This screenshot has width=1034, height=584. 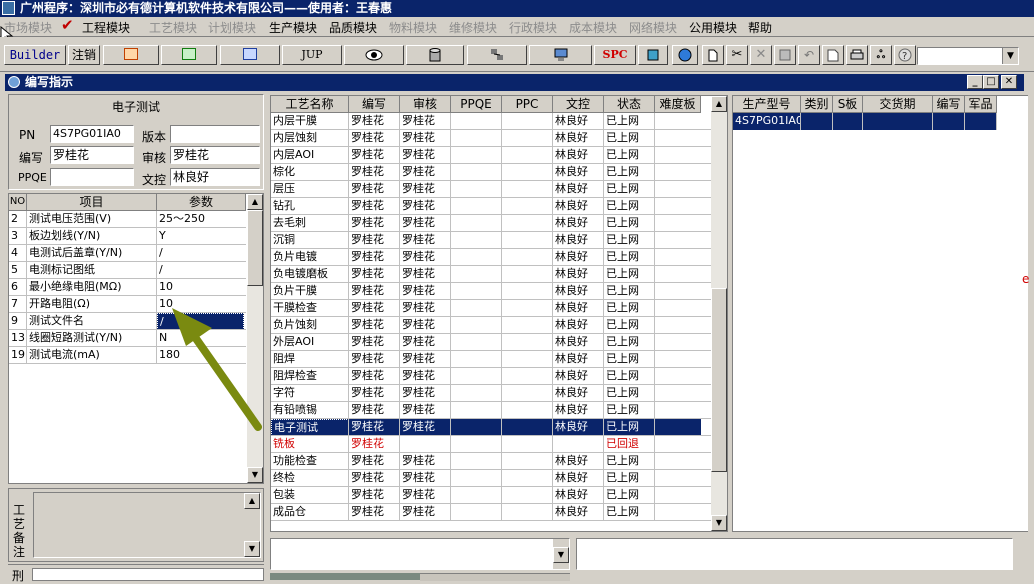 What do you see at coordinates (629, 104) in the screenshot?
I see `process-header: 状态` at bounding box center [629, 104].